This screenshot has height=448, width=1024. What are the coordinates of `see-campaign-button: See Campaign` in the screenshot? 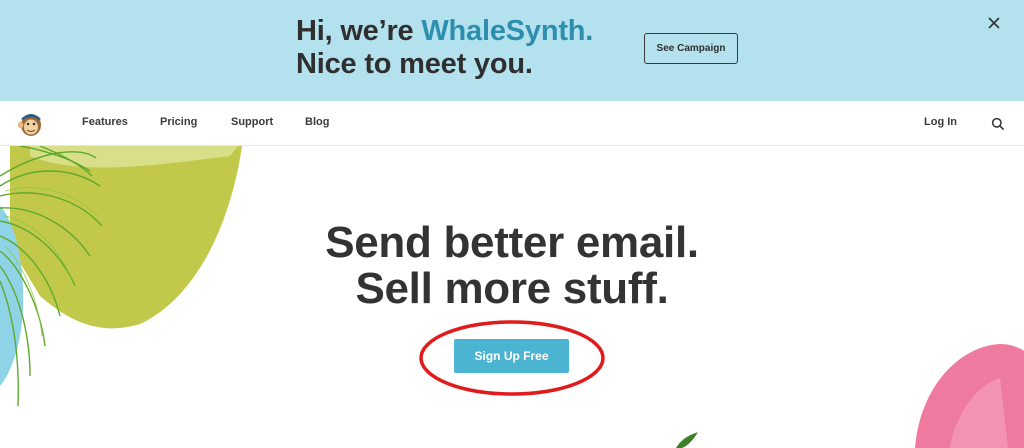 It's located at (691, 48).